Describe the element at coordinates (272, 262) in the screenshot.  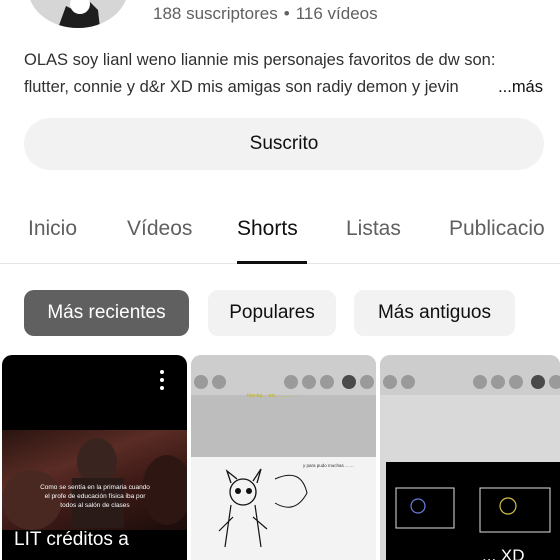
I see `active-tab-indicator` at that location.